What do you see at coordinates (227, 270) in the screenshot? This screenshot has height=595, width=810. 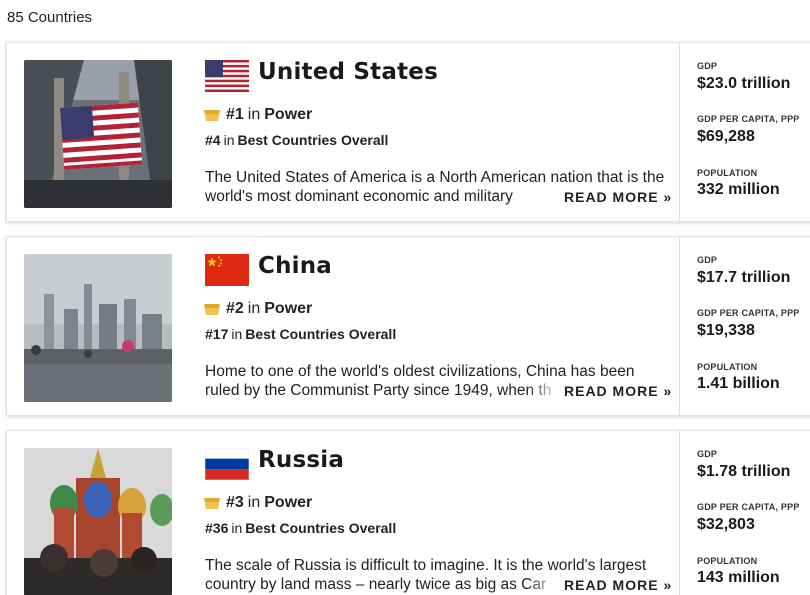 I see `china-flag-icon` at bounding box center [227, 270].